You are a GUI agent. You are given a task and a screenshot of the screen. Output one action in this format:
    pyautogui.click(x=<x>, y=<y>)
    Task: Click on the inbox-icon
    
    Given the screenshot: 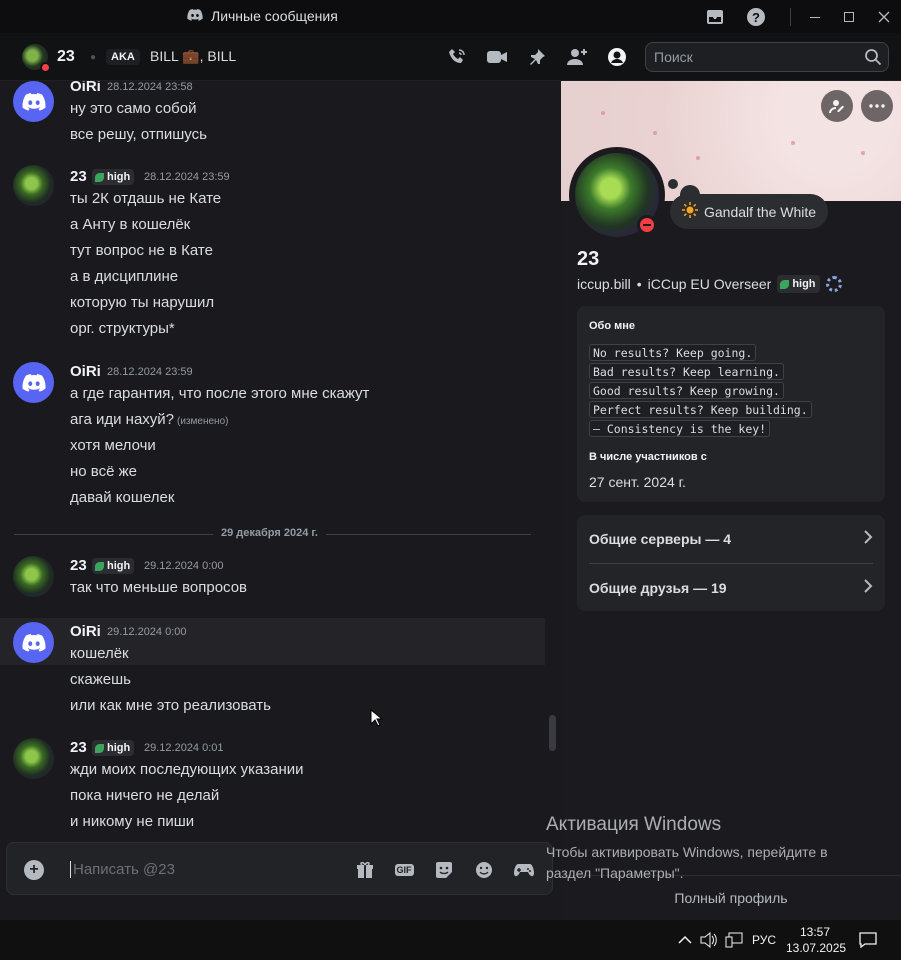 What is the action you would take?
    pyautogui.click(x=715, y=17)
    